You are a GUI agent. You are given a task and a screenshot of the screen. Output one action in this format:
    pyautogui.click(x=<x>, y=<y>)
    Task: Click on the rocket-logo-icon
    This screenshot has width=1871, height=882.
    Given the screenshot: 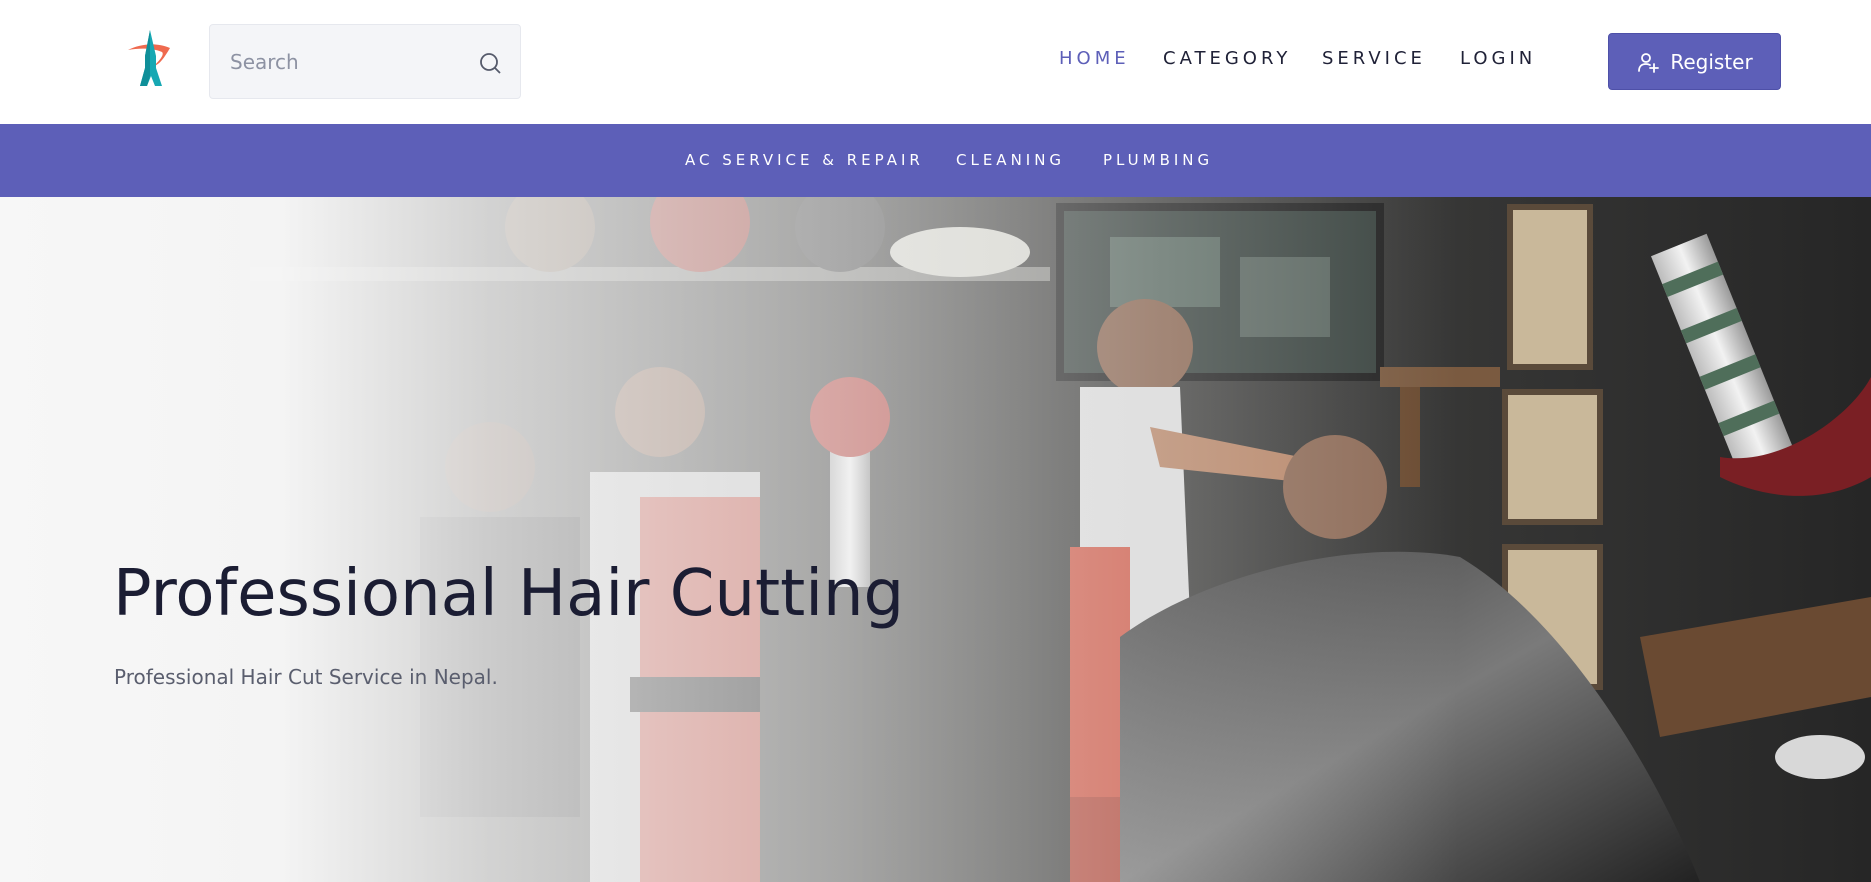 What is the action you would take?
    pyautogui.click(x=150, y=59)
    